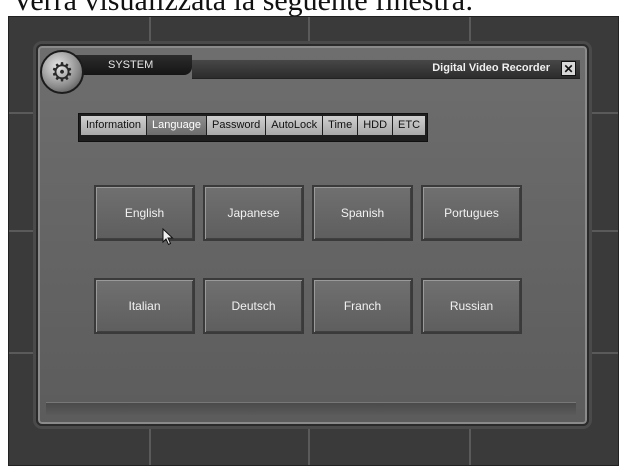  What do you see at coordinates (62, 72) in the screenshot?
I see `gear-icon: ⚙` at bounding box center [62, 72].